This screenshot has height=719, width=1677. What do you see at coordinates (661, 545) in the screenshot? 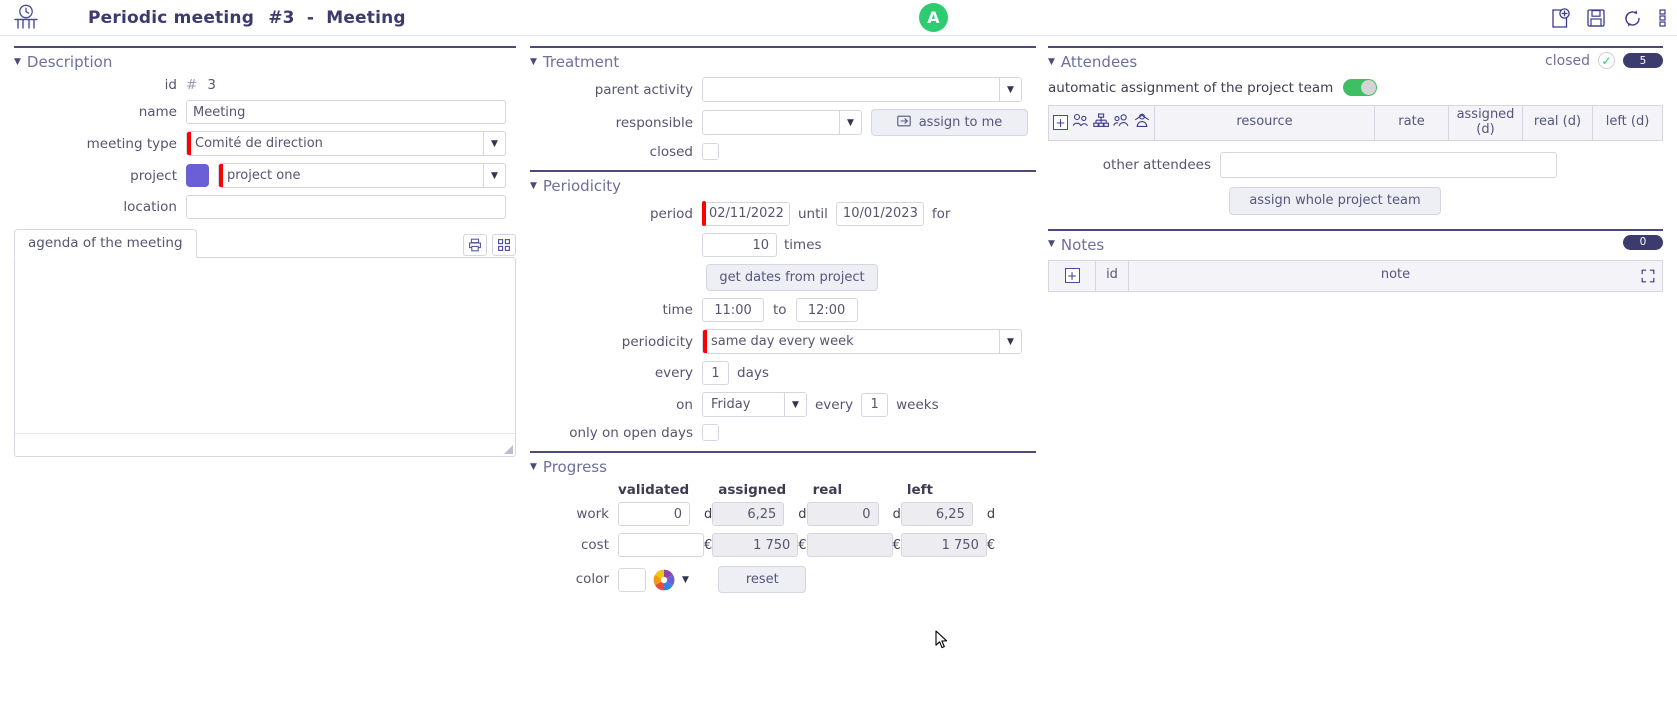
I see `cost-validated-input` at bounding box center [661, 545].